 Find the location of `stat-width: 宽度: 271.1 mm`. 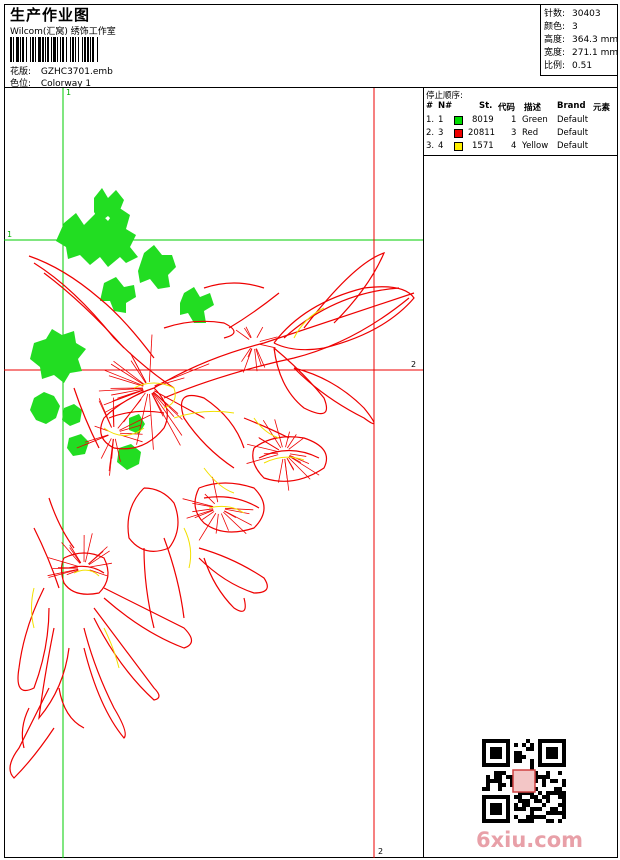

stat-width: 宽度: 271.1 mm is located at coordinates (581, 51).